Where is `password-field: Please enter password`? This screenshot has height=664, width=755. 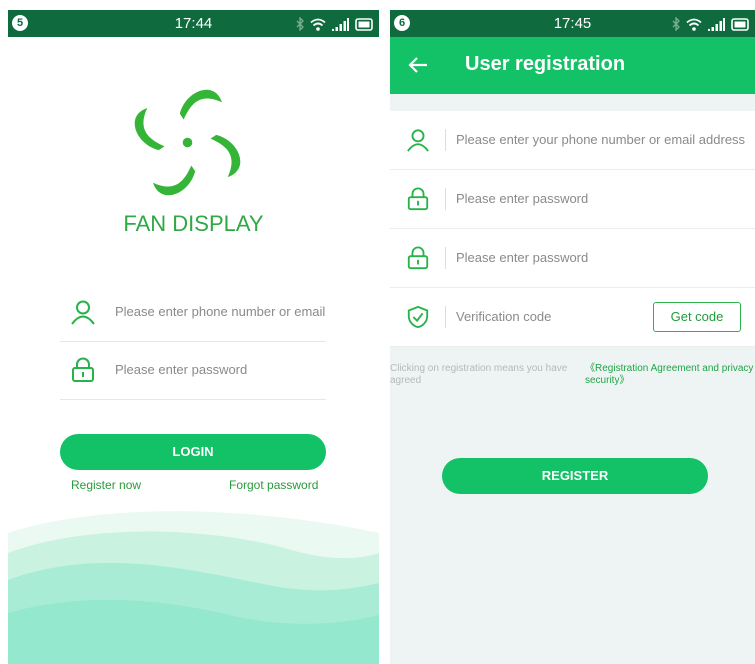 password-field: Please enter password is located at coordinates (193, 371).